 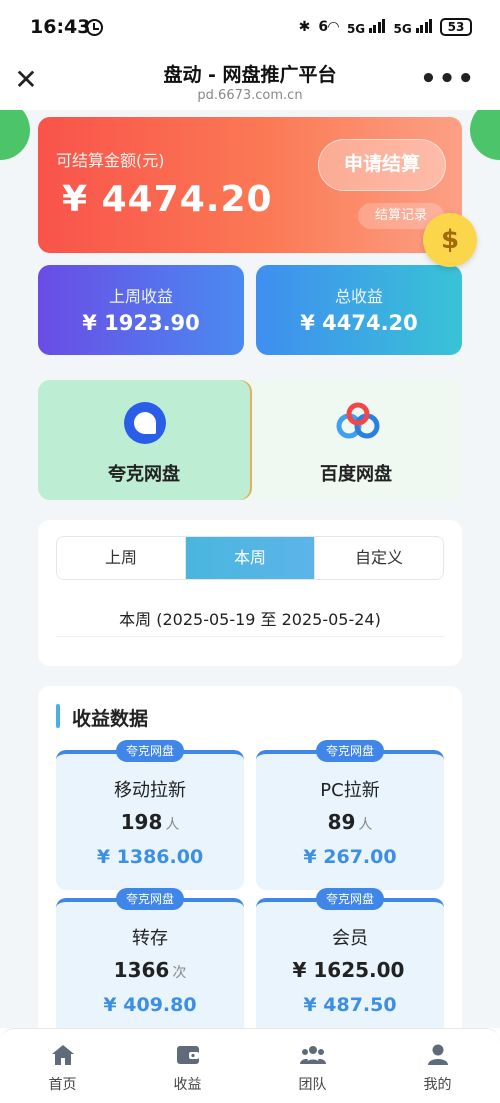 What do you see at coordinates (167, 199) in the screenshot?
I see `balance-amount: ¥ 4474.20` at bounding box center [167, 199].